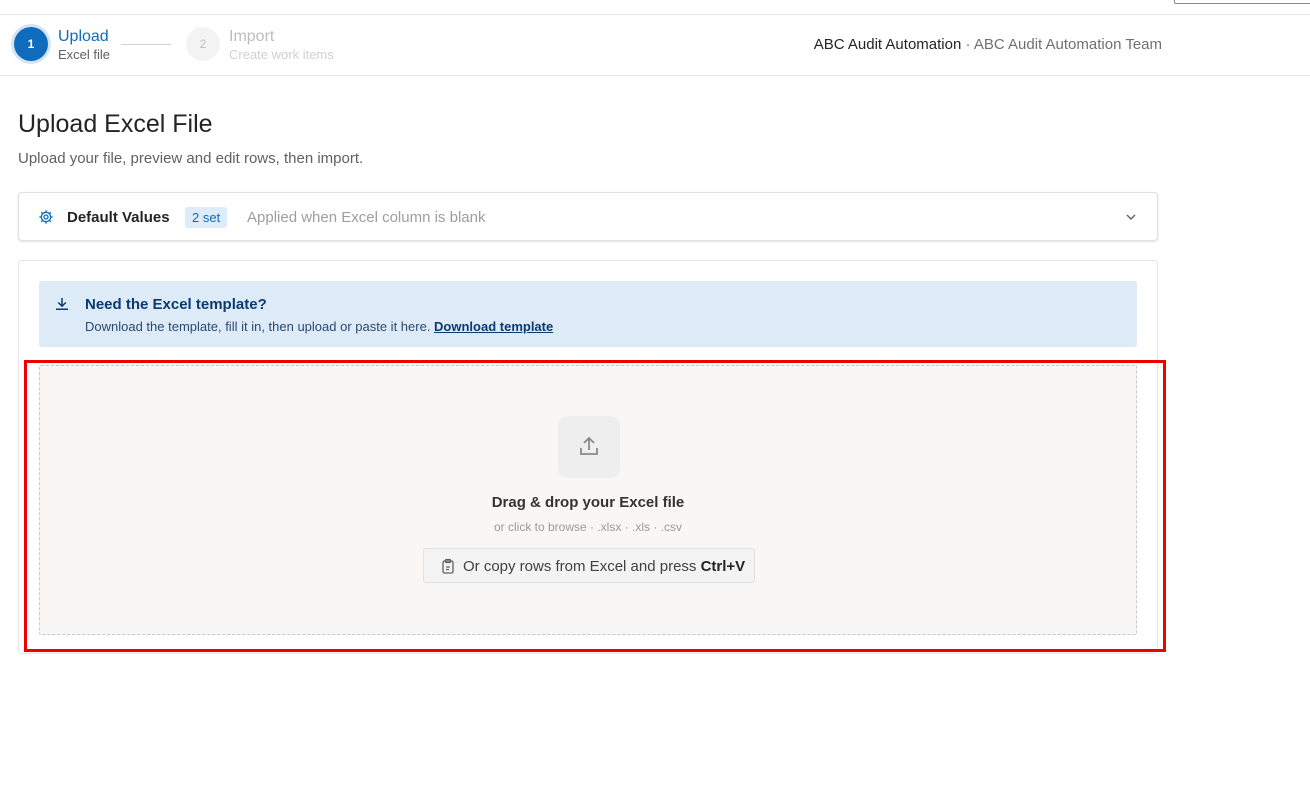  I want to click on chevron-down-icon, so click(1131, 217).